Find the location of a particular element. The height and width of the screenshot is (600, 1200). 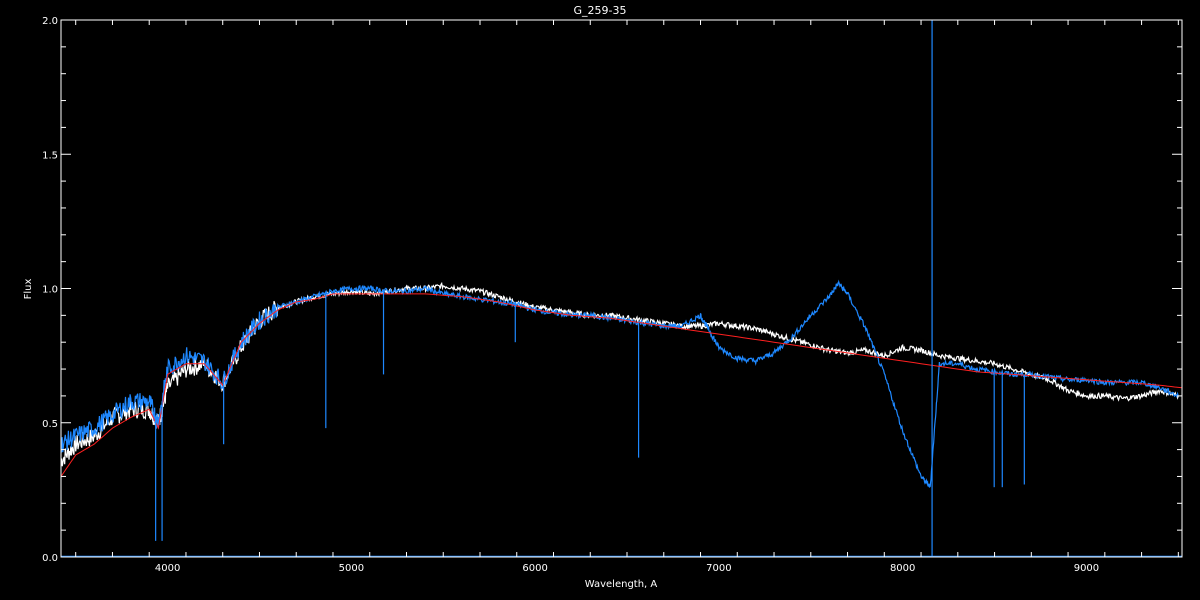

x-axis-title: Wavelength, A is located at coordinates (621, 584).